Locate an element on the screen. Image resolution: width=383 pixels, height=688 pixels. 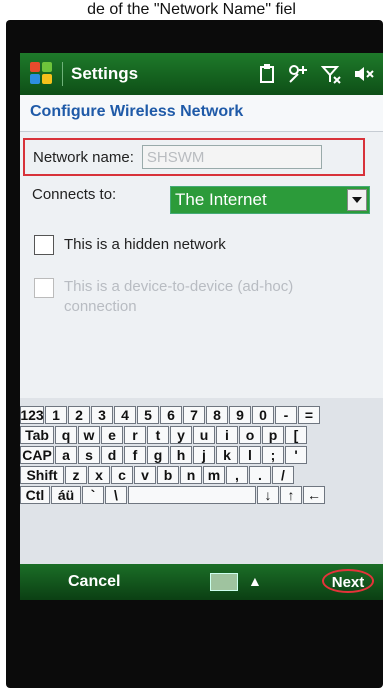
keyboard-row-5: Ctl áü ` \ ↓ ↑ ← is located at coordinates (173, 496).